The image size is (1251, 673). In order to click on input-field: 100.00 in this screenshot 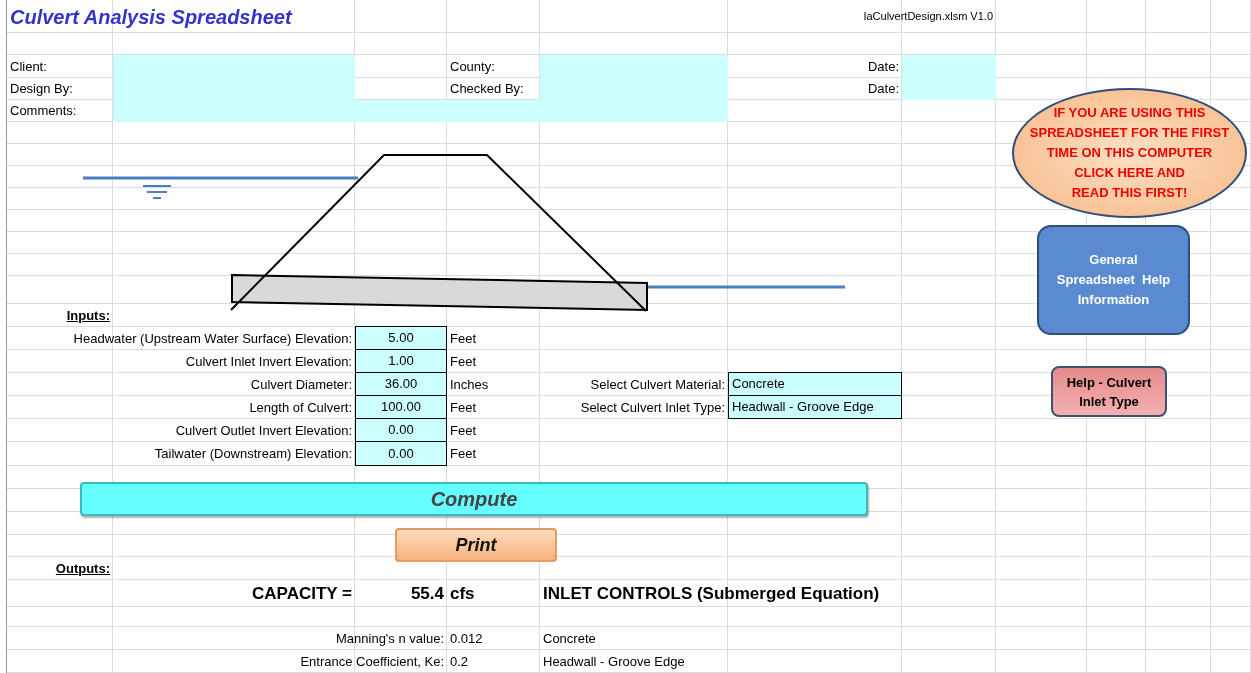, I will do `click(401, 407)`.